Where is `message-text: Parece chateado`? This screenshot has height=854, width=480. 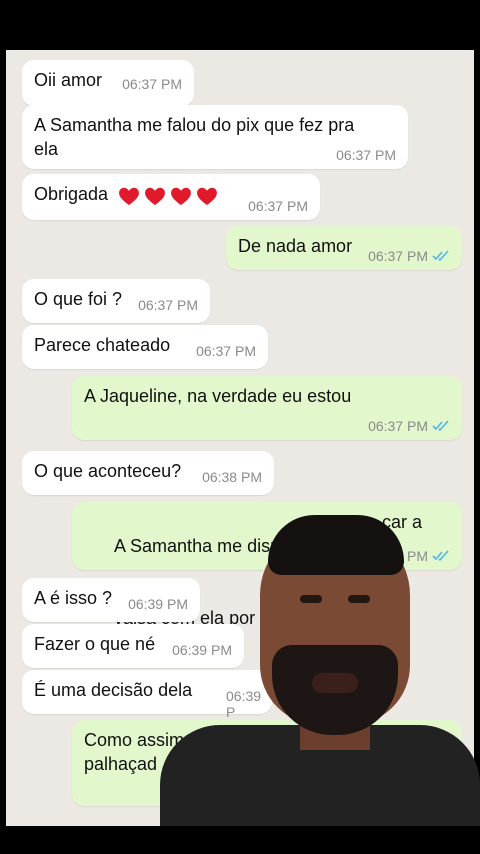 message-text: Parece chateado is located at coordinates (102, 345).